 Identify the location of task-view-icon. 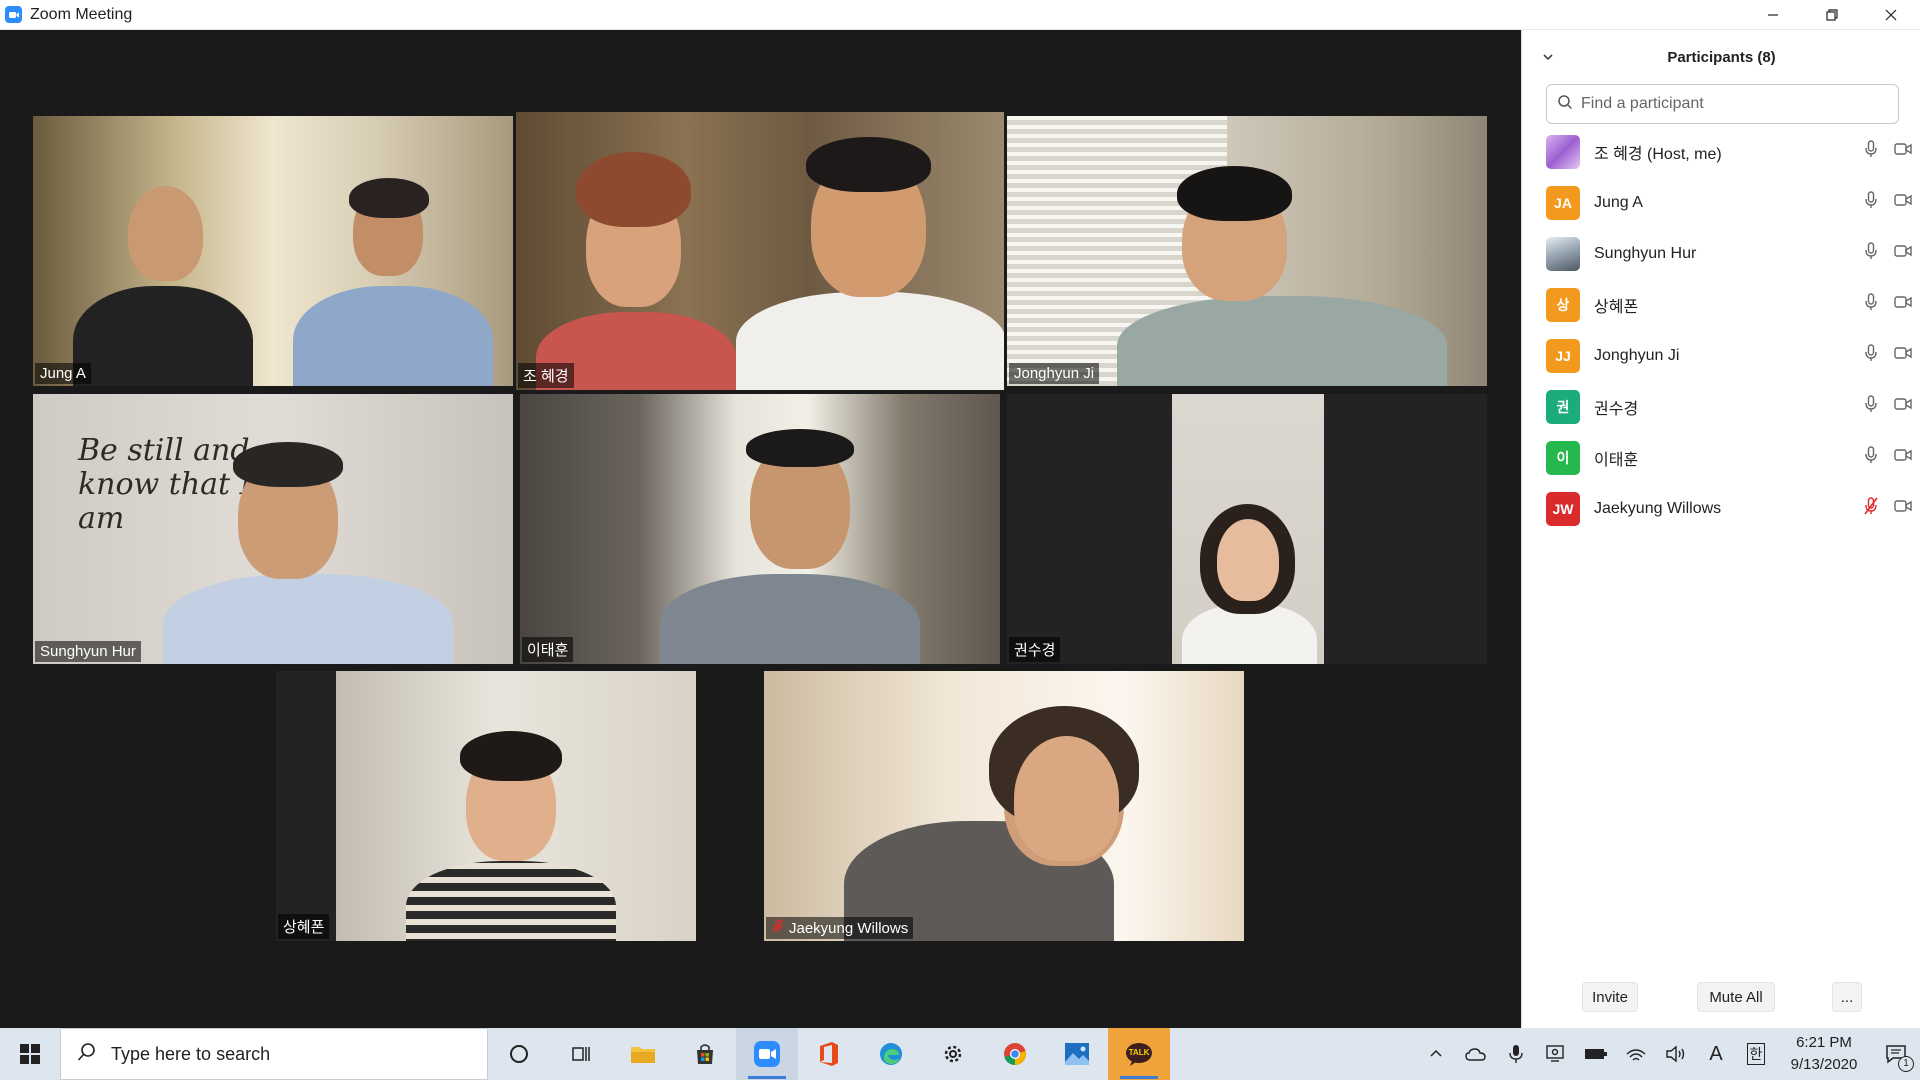
(581, 1054).